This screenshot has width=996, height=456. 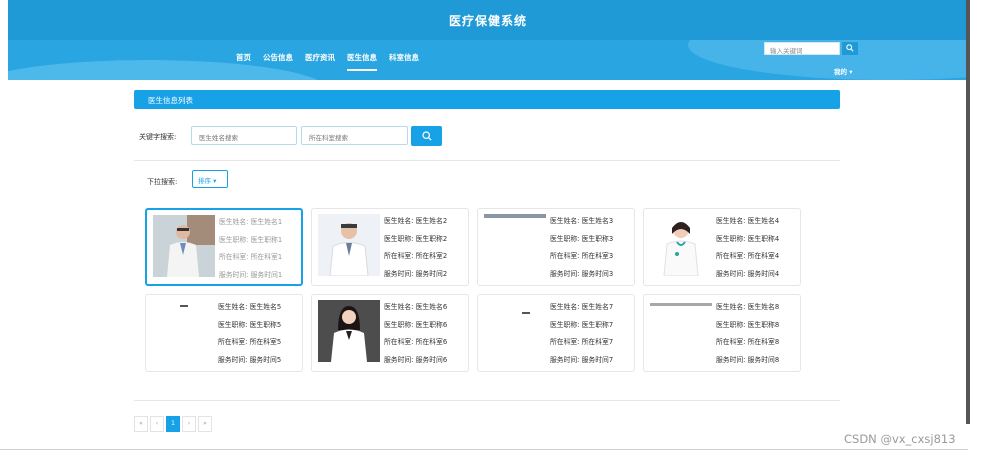 What do you see at coordinates (250, 324) in the screenshot?
I see `doctor-title: 医生职称: 医生职称5` at bounding box center [250, 324].